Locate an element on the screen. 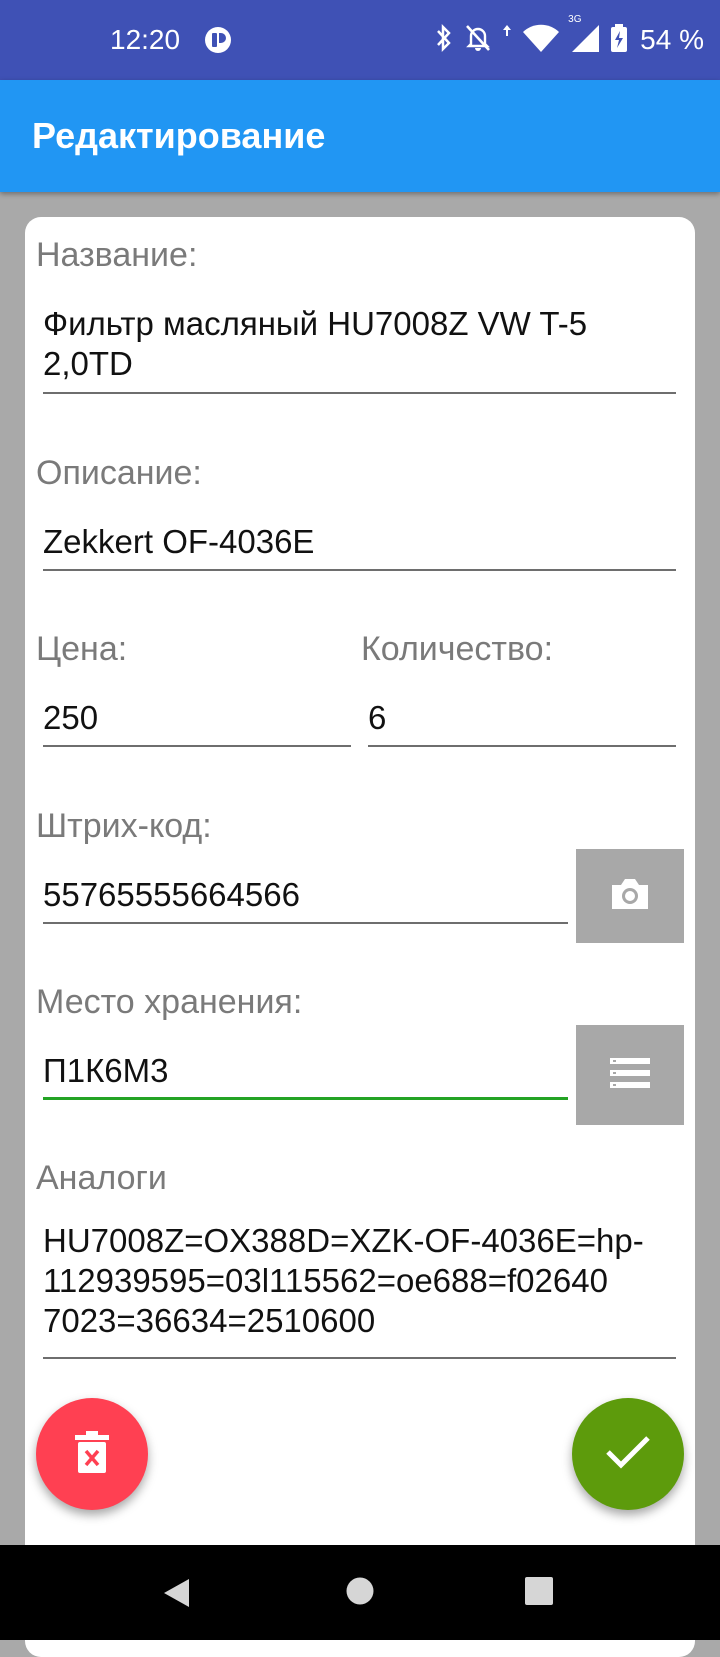 This screenshot has width=720, height=1657. status-icons: 3G 54 % is located at coordinates (569, 37).